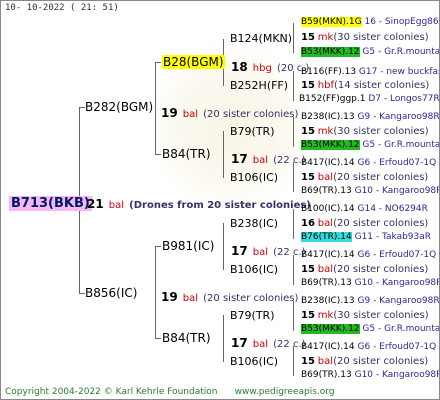 This screenshot has height=400, width=440. What do you see at coordinates (370, 22) in the screenshot?
I see `leaf-node: B59(MKN).1G 16 - SinopEgg86R` at bounding box center [370, 22].